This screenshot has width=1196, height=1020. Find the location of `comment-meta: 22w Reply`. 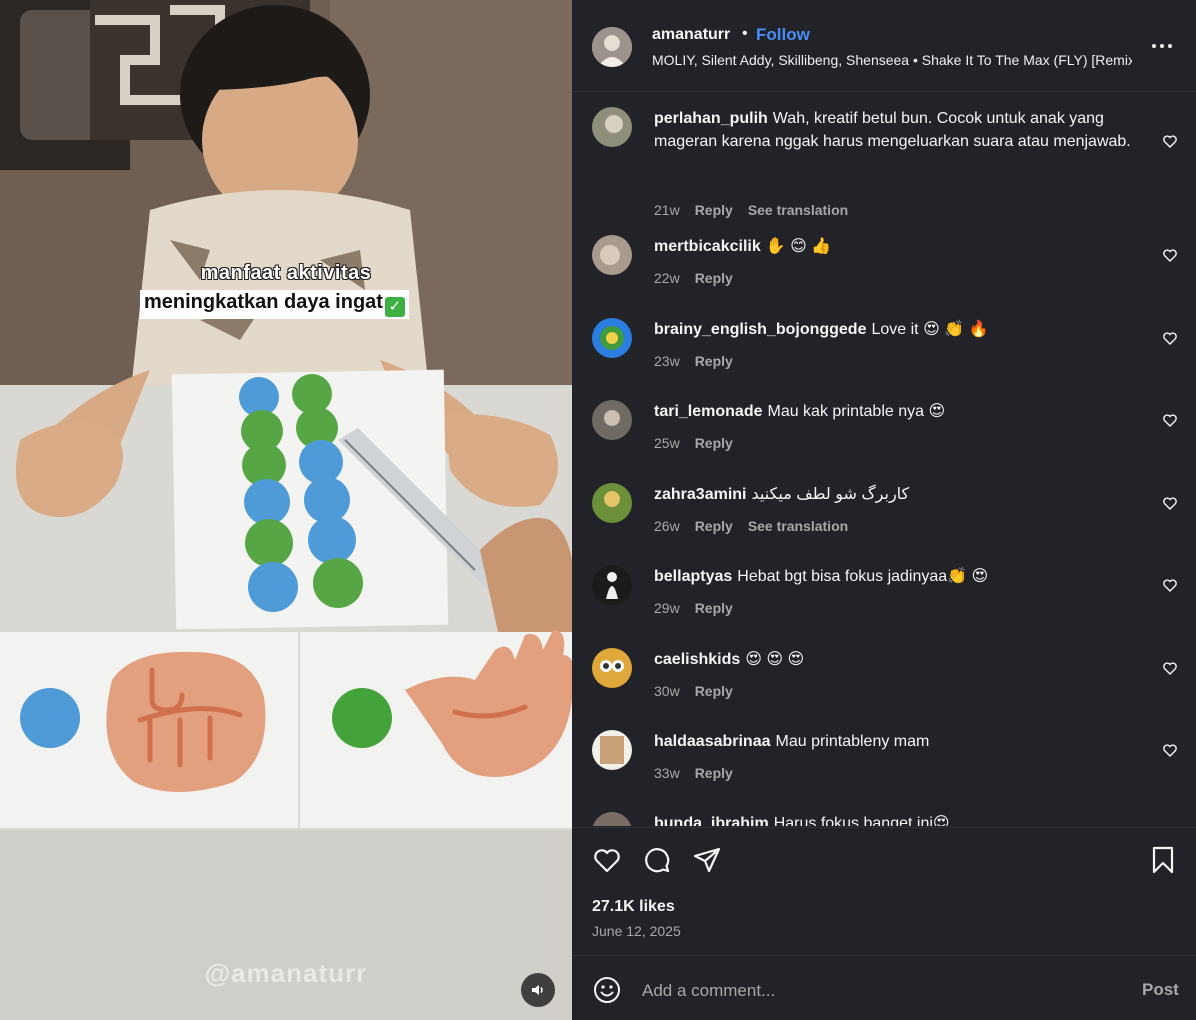

comment-meta: 22w Reply is located at coordinates (701, 278).